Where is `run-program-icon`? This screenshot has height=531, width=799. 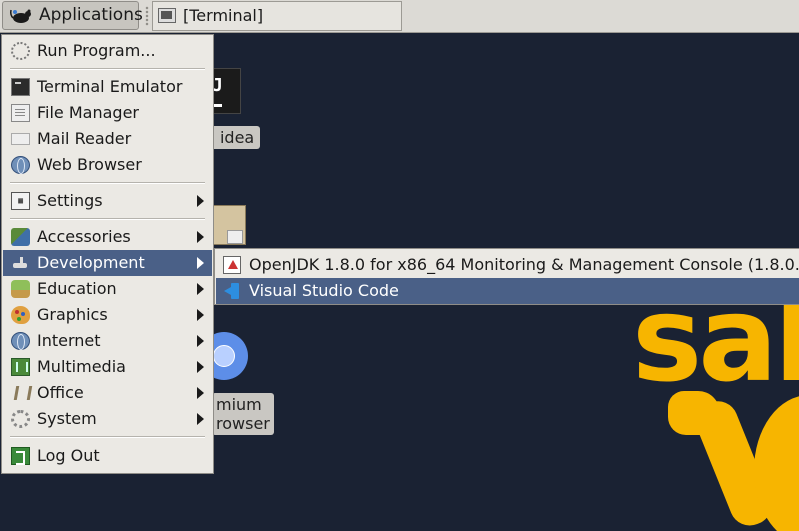 run-program-icon is located at coordinates (20, 51).